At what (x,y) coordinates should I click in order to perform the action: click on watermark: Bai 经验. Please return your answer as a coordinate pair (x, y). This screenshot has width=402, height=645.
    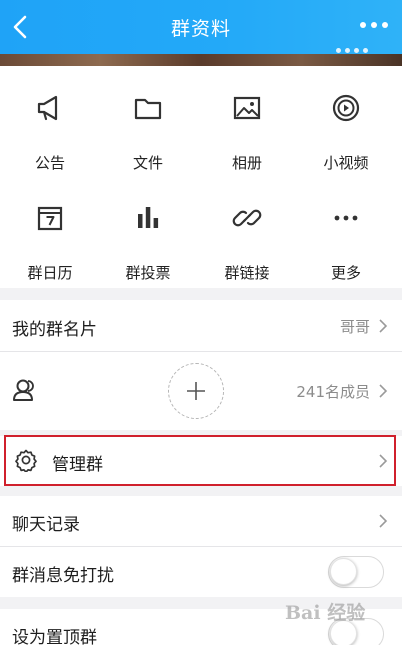
    Looking at the image, I should click on (325, 613).